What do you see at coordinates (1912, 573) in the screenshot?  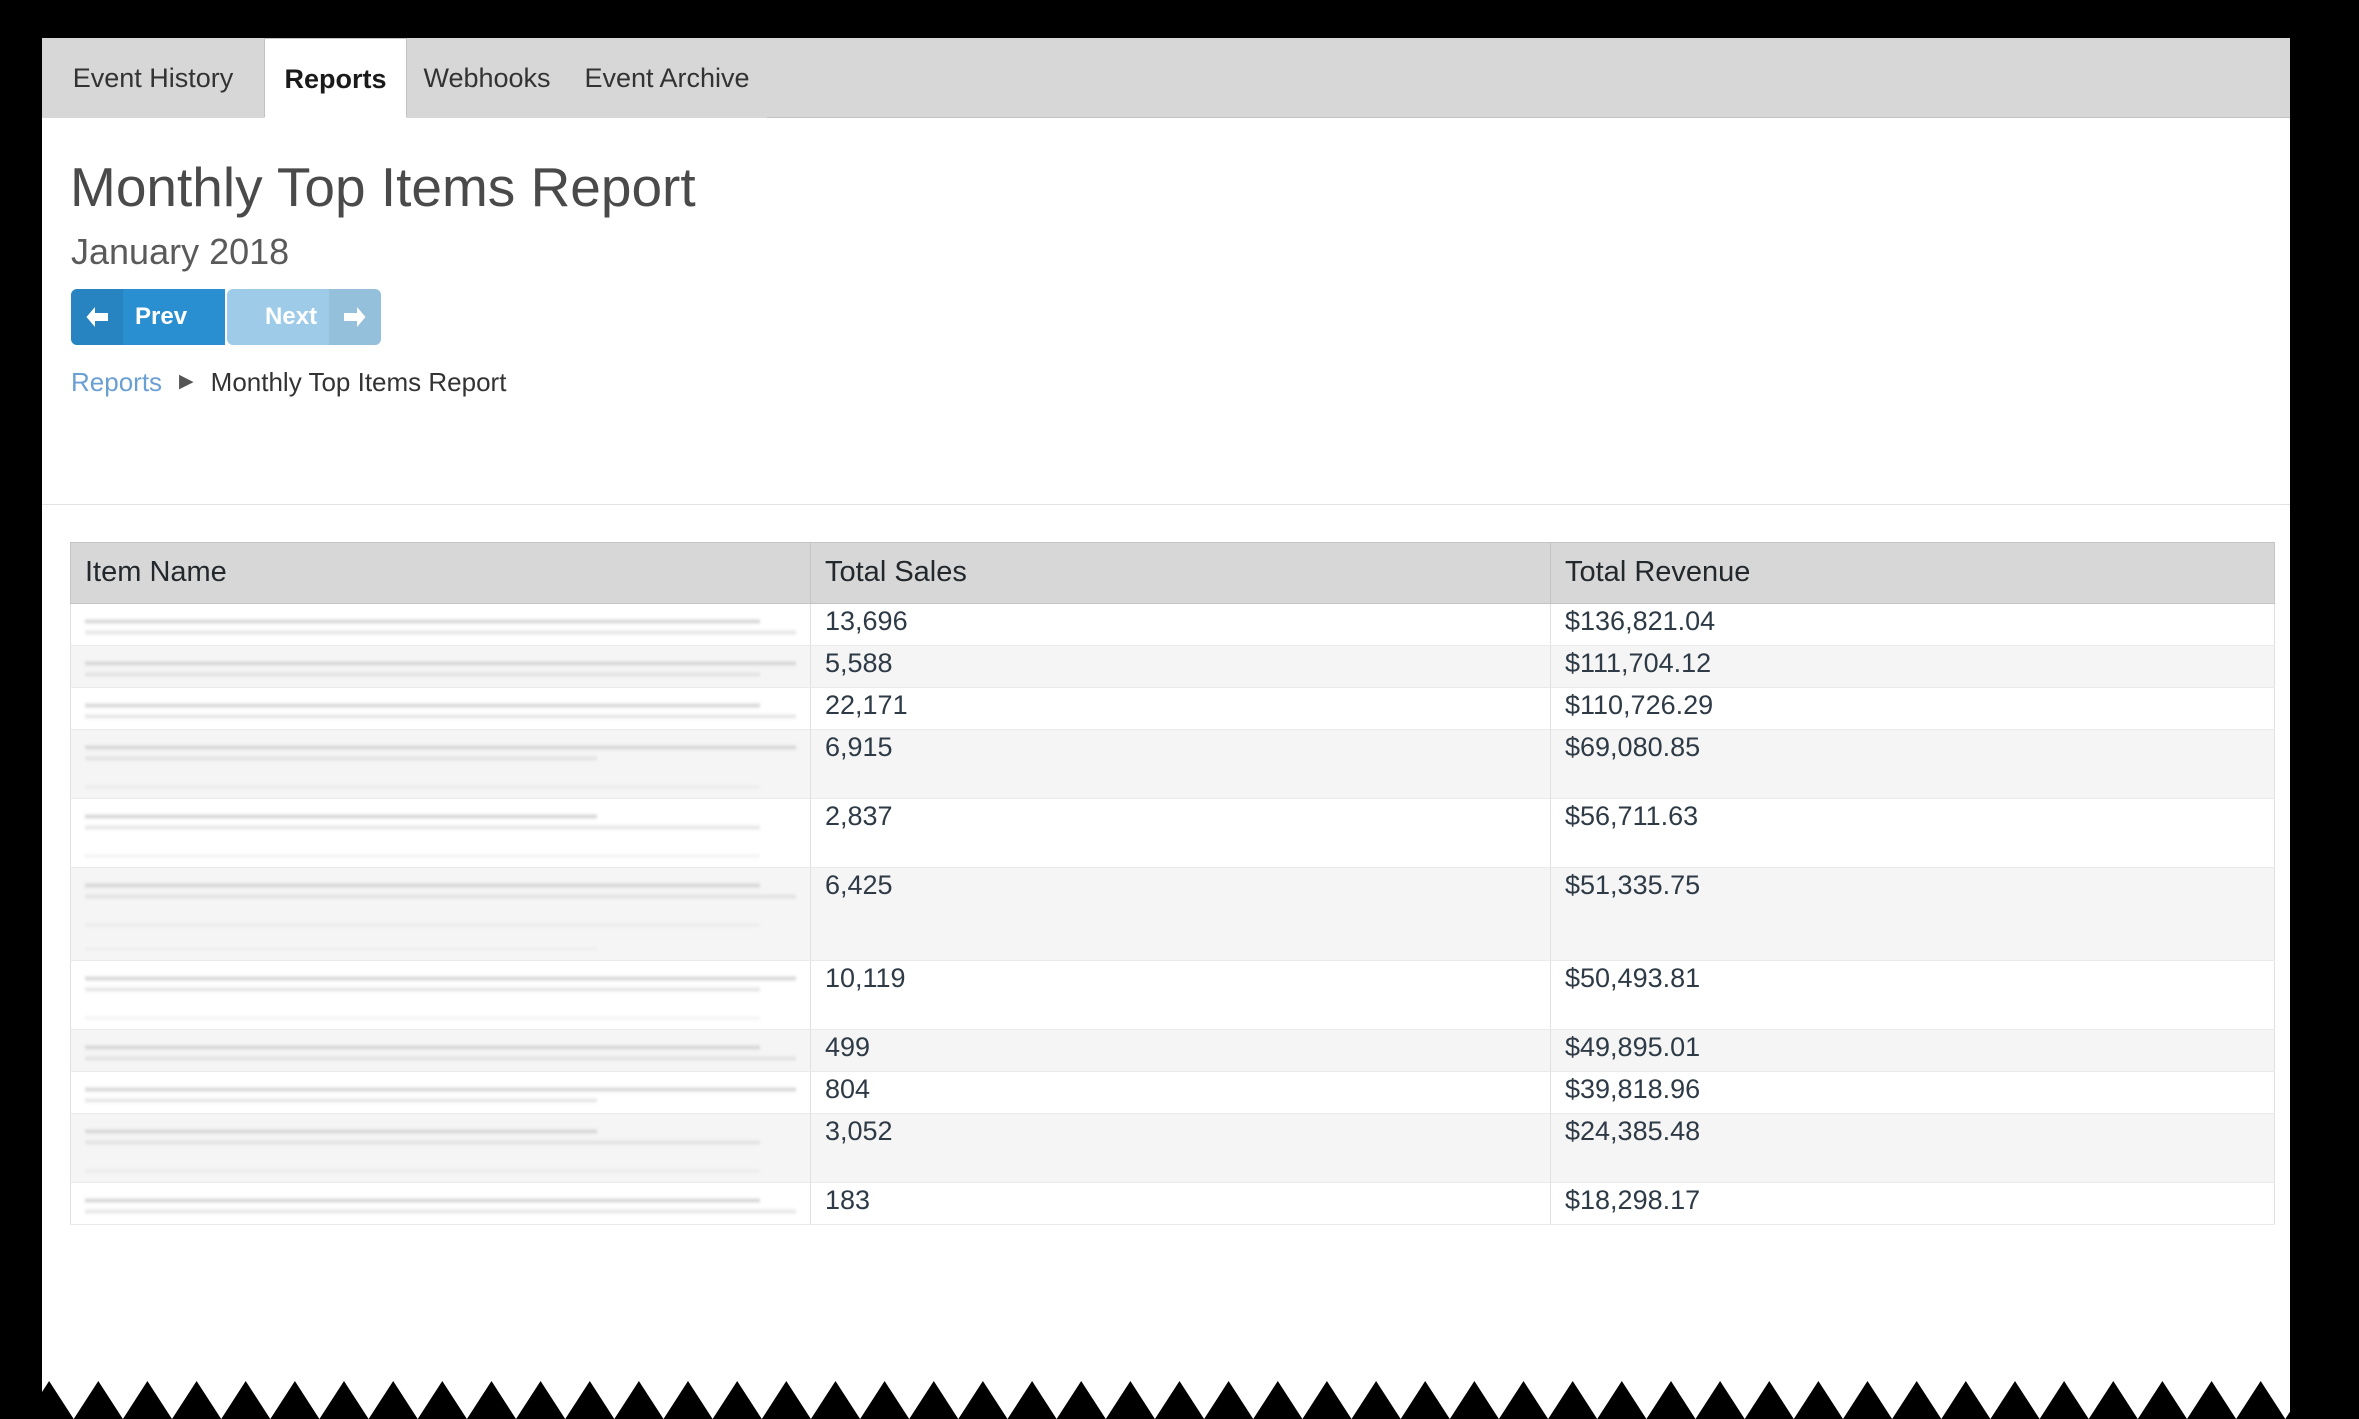 I see `column-header-total-revenue: Total Revenue` at bounding box center [1912, 573].